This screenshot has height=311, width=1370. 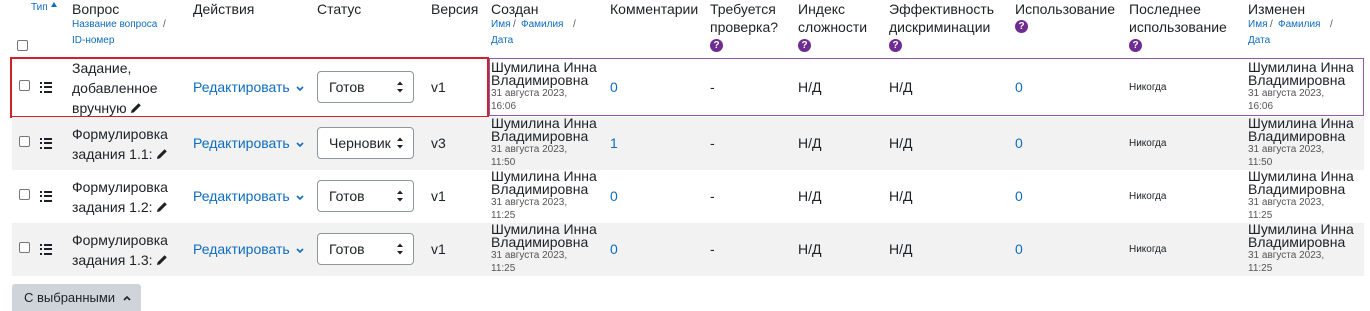 What do you see at coordinates (1065, 9) in the screenshot?
I see `column-usage-header: Использование` at bounding box center [1065, 9].